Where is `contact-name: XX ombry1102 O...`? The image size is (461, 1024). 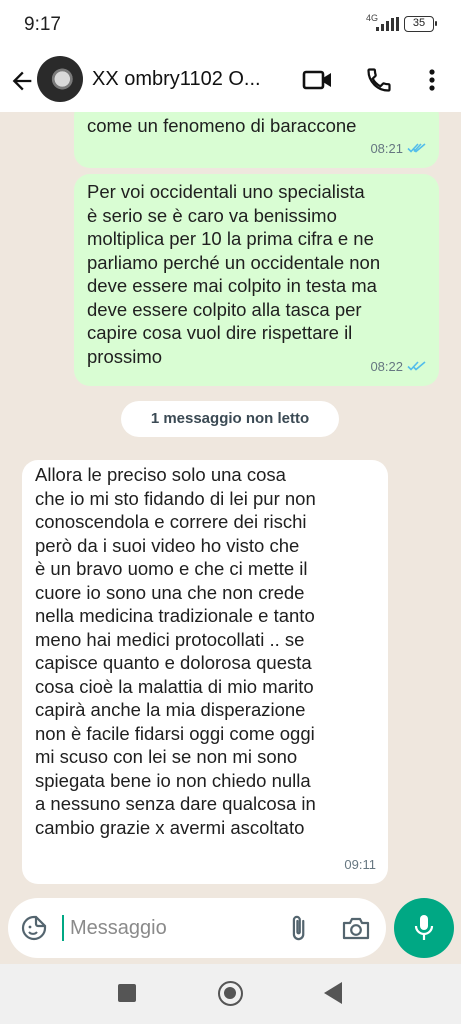 contact-name: XX ombry1102 O... is located at coordinates (184, 79).